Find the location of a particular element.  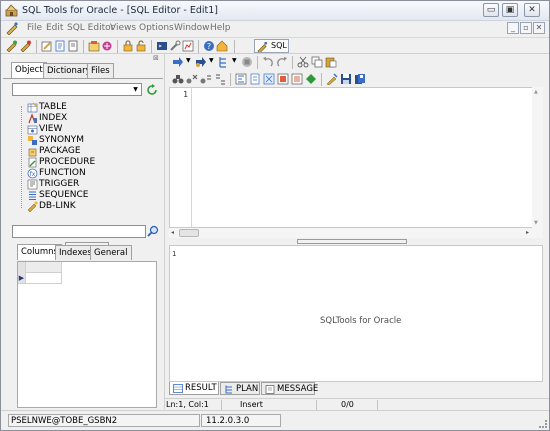

redo-icon is located at coordinates (282, 62).